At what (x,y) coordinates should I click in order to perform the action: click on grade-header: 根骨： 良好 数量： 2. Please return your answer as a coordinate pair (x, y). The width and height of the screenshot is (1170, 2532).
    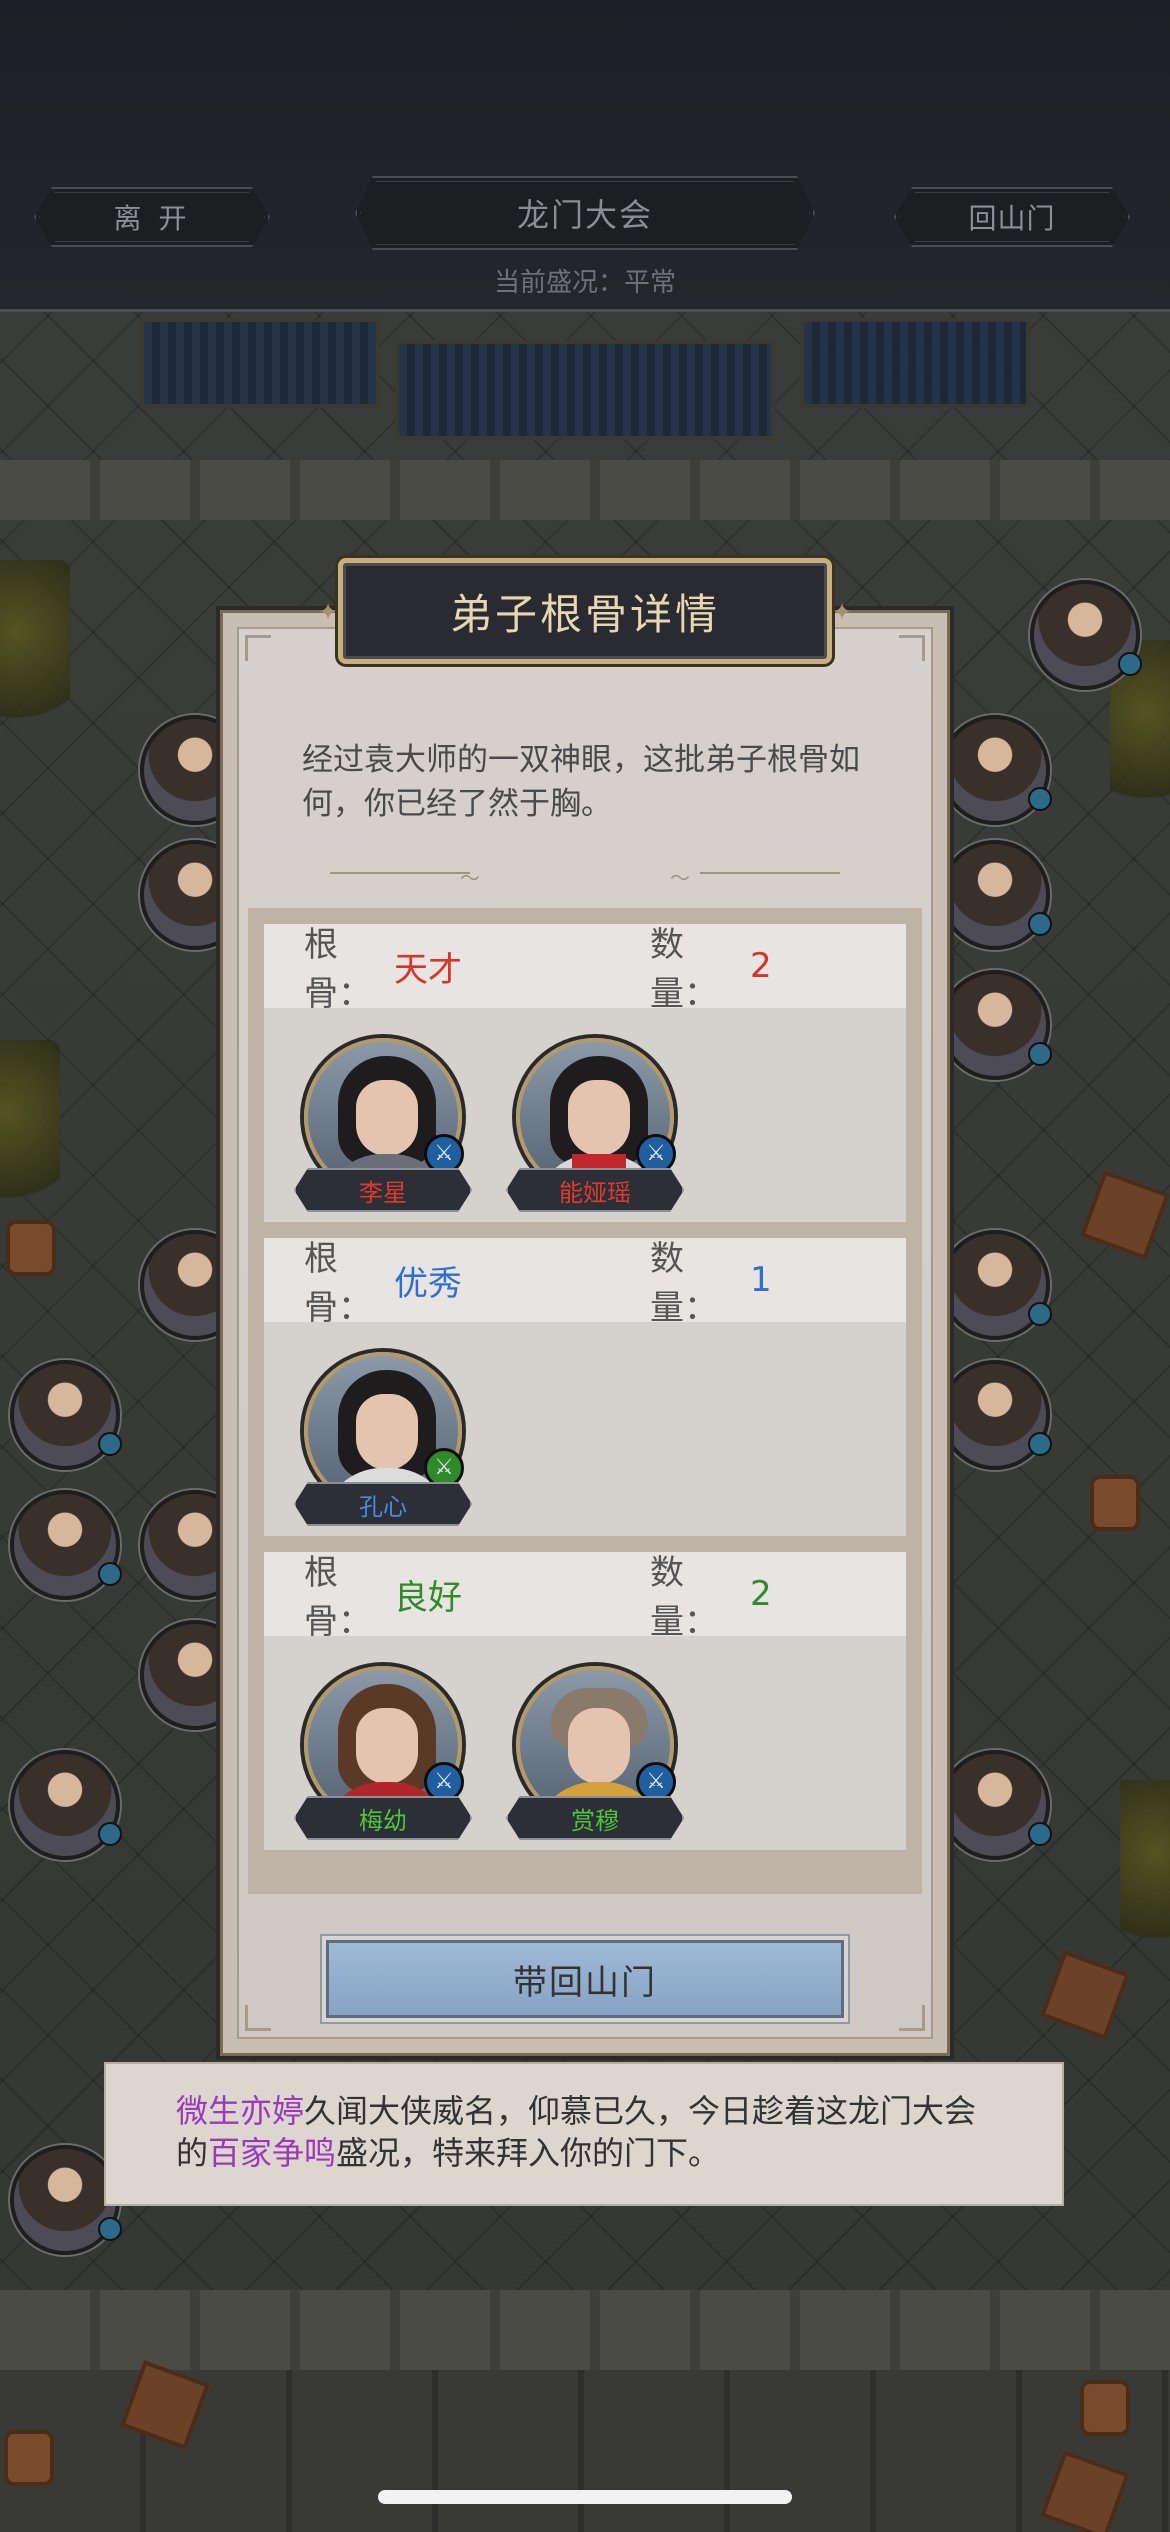
    Looking at the image, I should click on (585, 1597).